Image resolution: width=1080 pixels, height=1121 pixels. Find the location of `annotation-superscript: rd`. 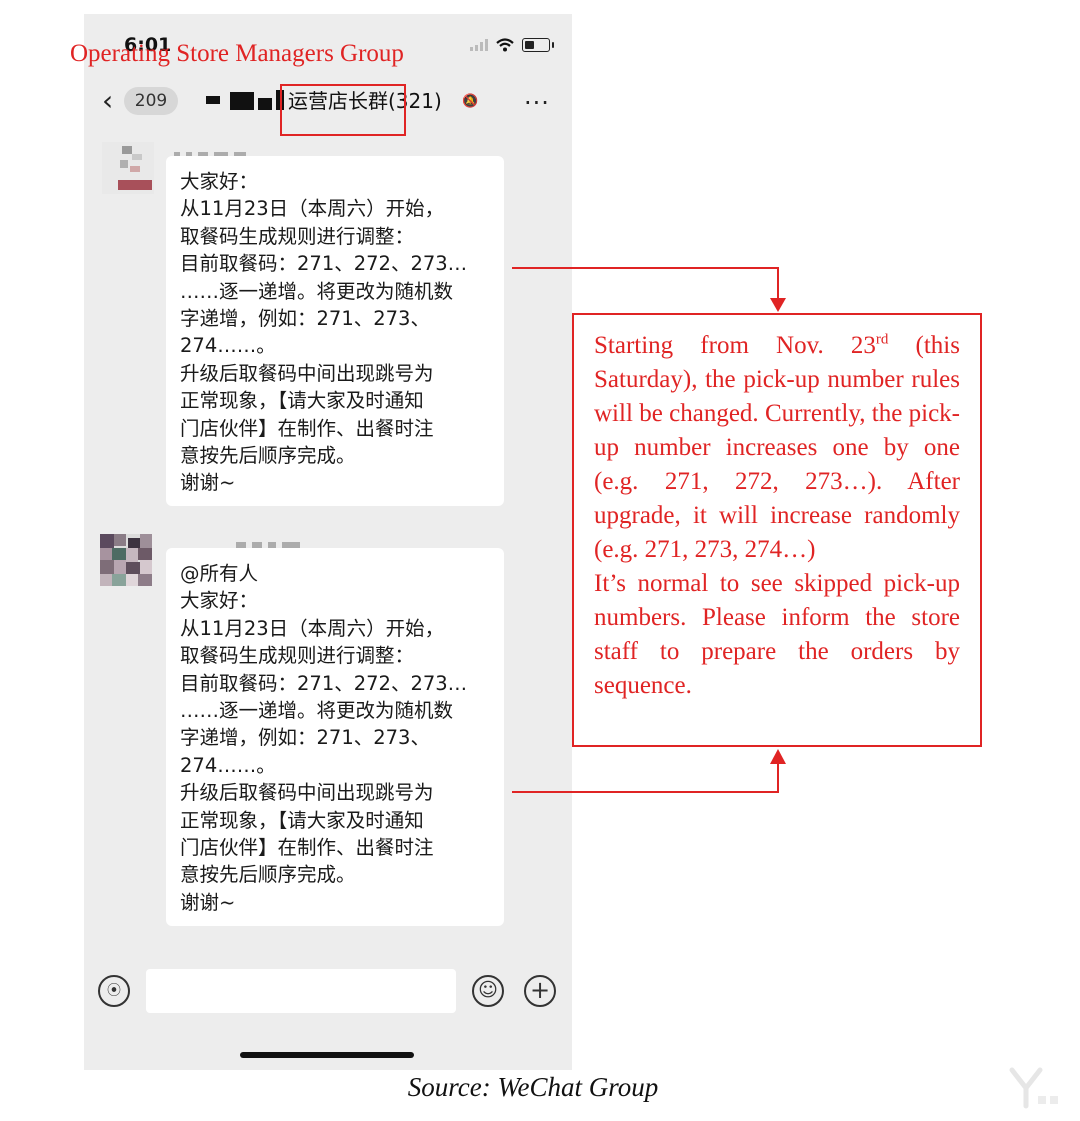

annotation-superscript: rd is located at coordinates (882, 339).